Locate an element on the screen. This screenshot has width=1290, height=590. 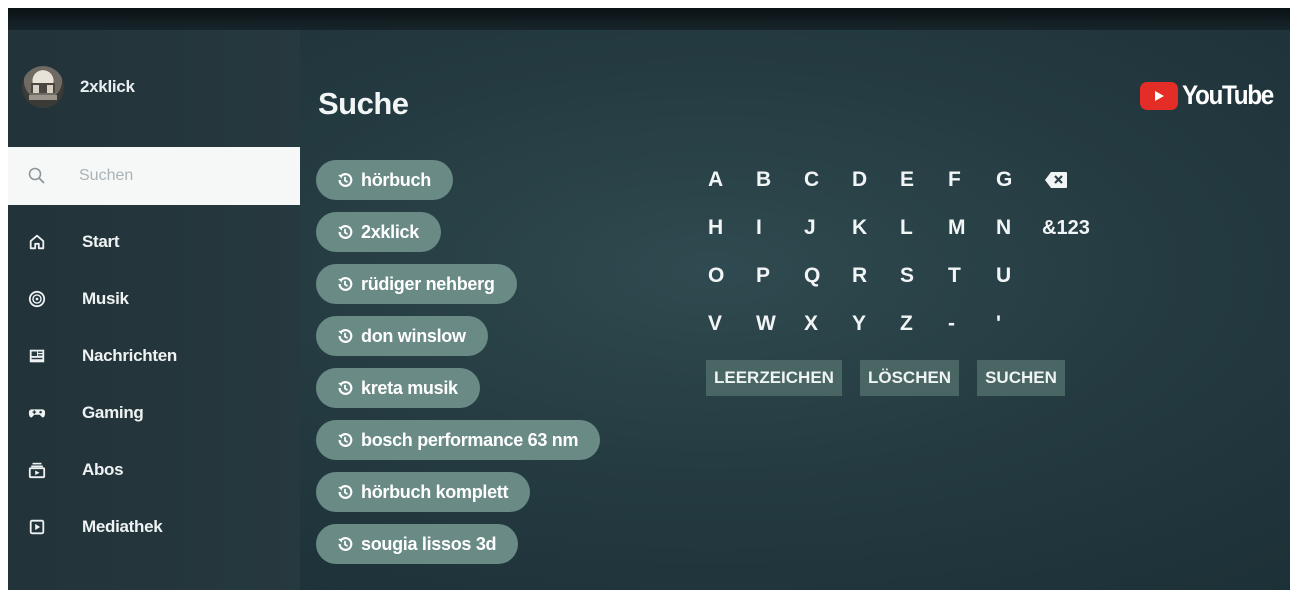
youtube-wordmark: YouTube is located at coordinates (1228, 95).